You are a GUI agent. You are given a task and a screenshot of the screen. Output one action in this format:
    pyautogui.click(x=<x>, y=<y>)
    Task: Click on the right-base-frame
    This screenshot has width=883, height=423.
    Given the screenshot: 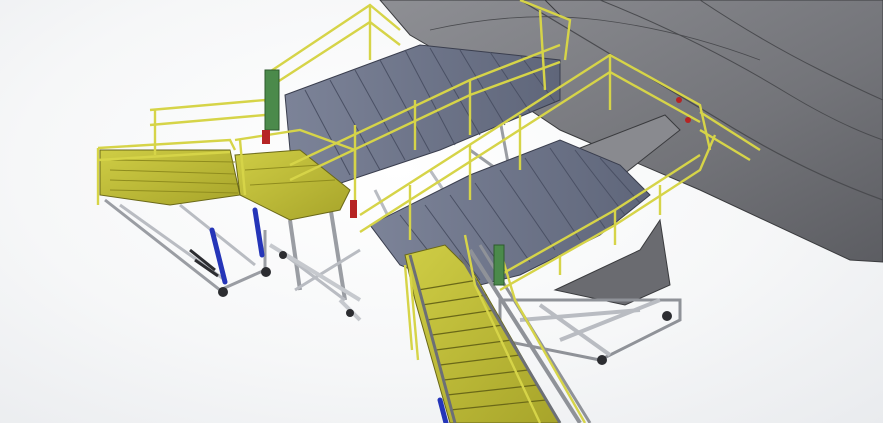 What is the action you would take?
    pyautogui.click(x=590, y=331)
    